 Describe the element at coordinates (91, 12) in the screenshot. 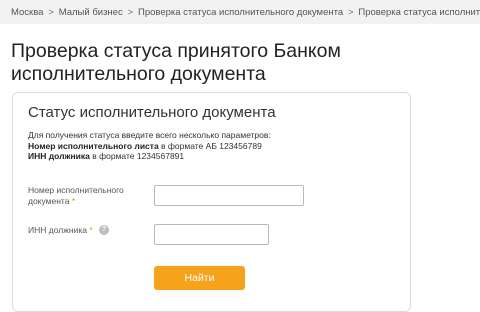

I see `breadcrumb-item-small-business: Малый бизнес` at that location.